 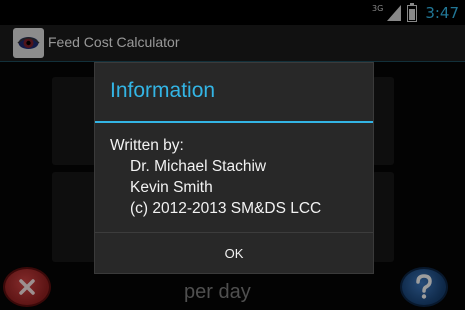 I want to click on ok-button: OK, so click(x=234, y=253).